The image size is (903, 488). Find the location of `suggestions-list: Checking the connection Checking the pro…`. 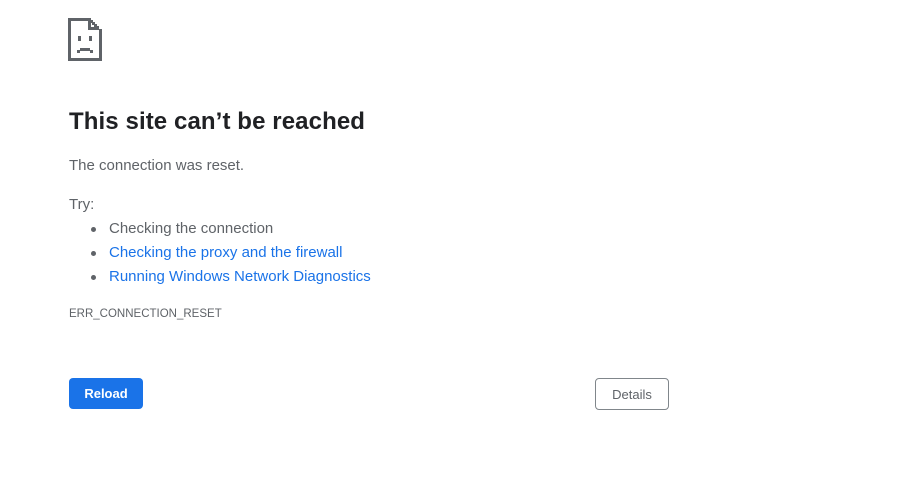

suggestions-list: Checking the connection Checking the pro… is located at coordinates (220, 255).